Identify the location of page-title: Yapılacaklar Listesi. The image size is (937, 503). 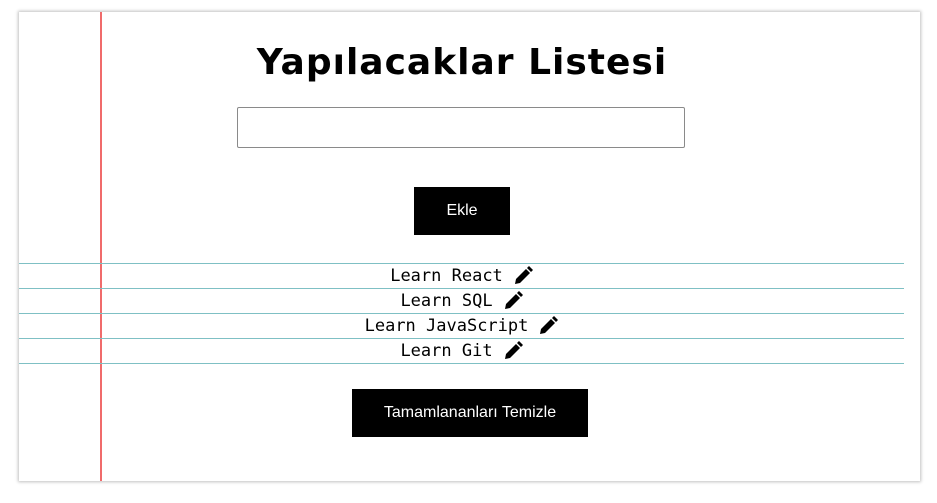
(462, 62).